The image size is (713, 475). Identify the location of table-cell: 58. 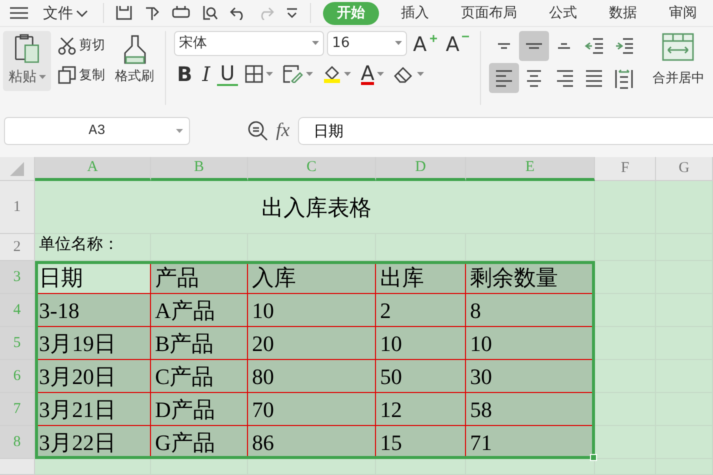
(530, 409).